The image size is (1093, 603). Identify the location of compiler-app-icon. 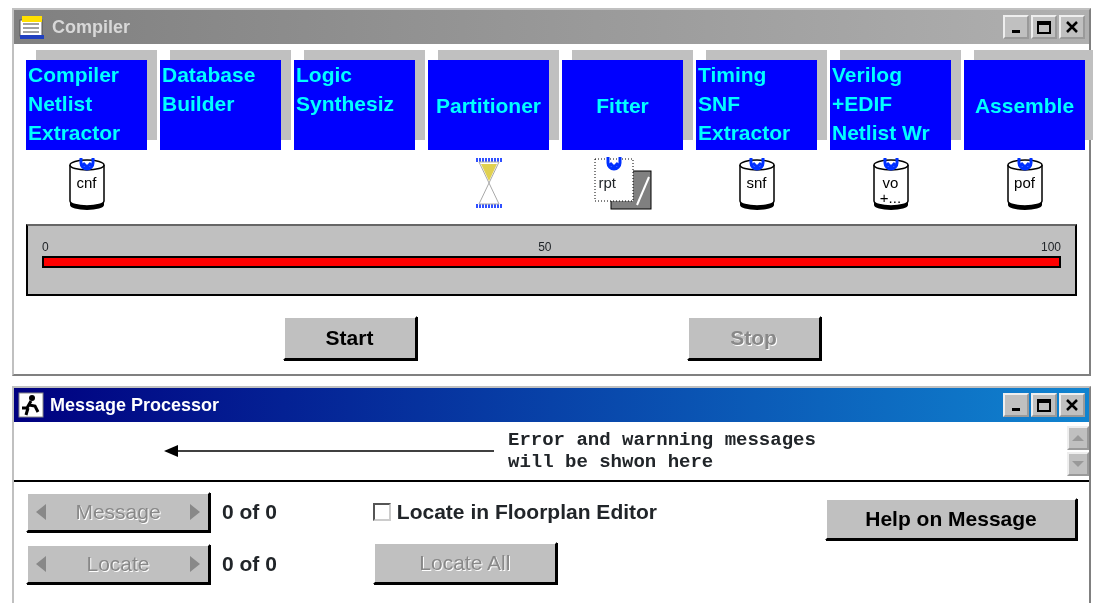
(32, 27).